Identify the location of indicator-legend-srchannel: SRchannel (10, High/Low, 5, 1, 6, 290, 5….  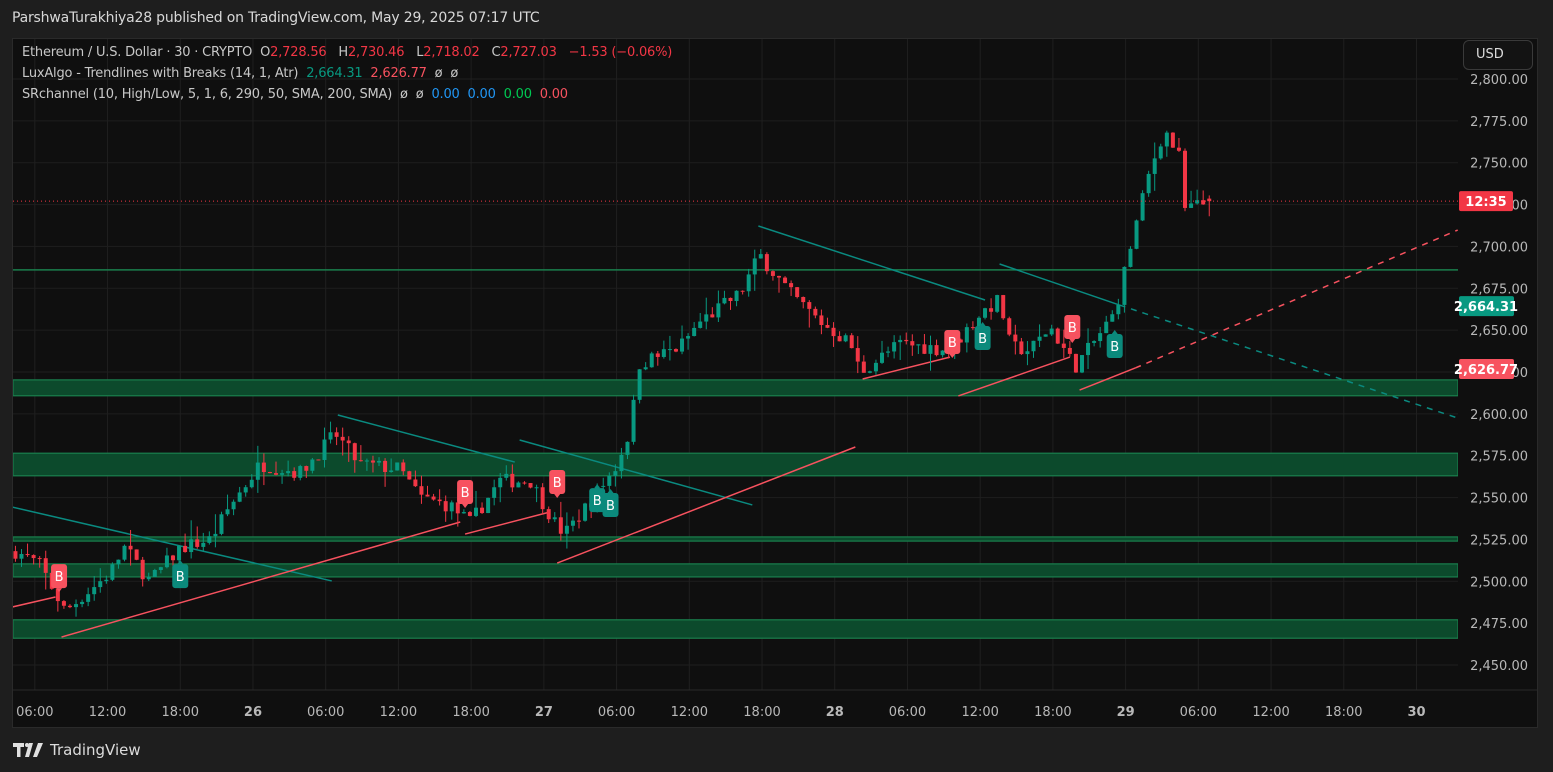
(297, 94).